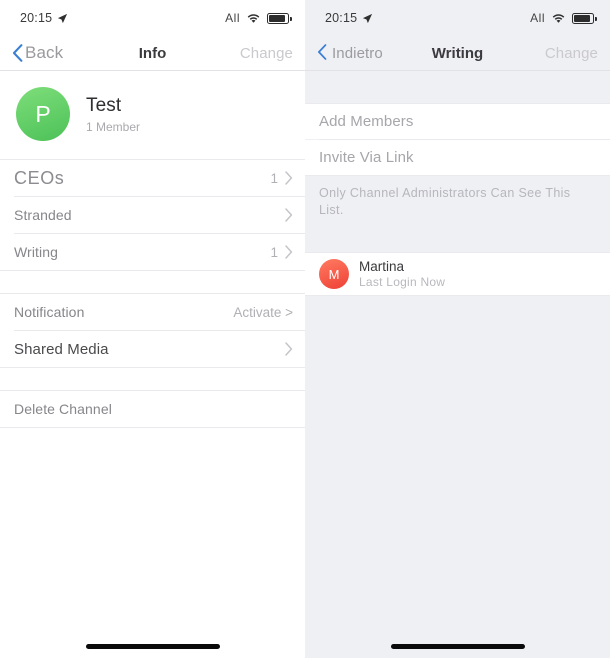 This screenshot has width=610, height=658. I want to click on add-members-button: Add Members, so click(457, 121).